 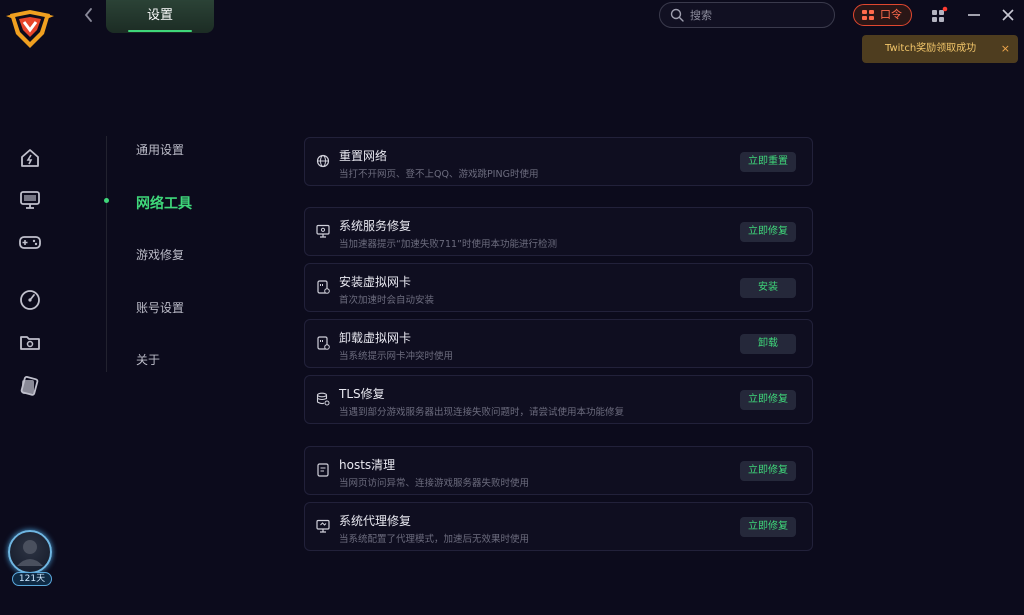 What do you see at coordinates (434, 539) in the screenshot?
I see `tool-description: 当系统配置了代理模式，加速后无效果时使用` at bounding box center [434, 539].